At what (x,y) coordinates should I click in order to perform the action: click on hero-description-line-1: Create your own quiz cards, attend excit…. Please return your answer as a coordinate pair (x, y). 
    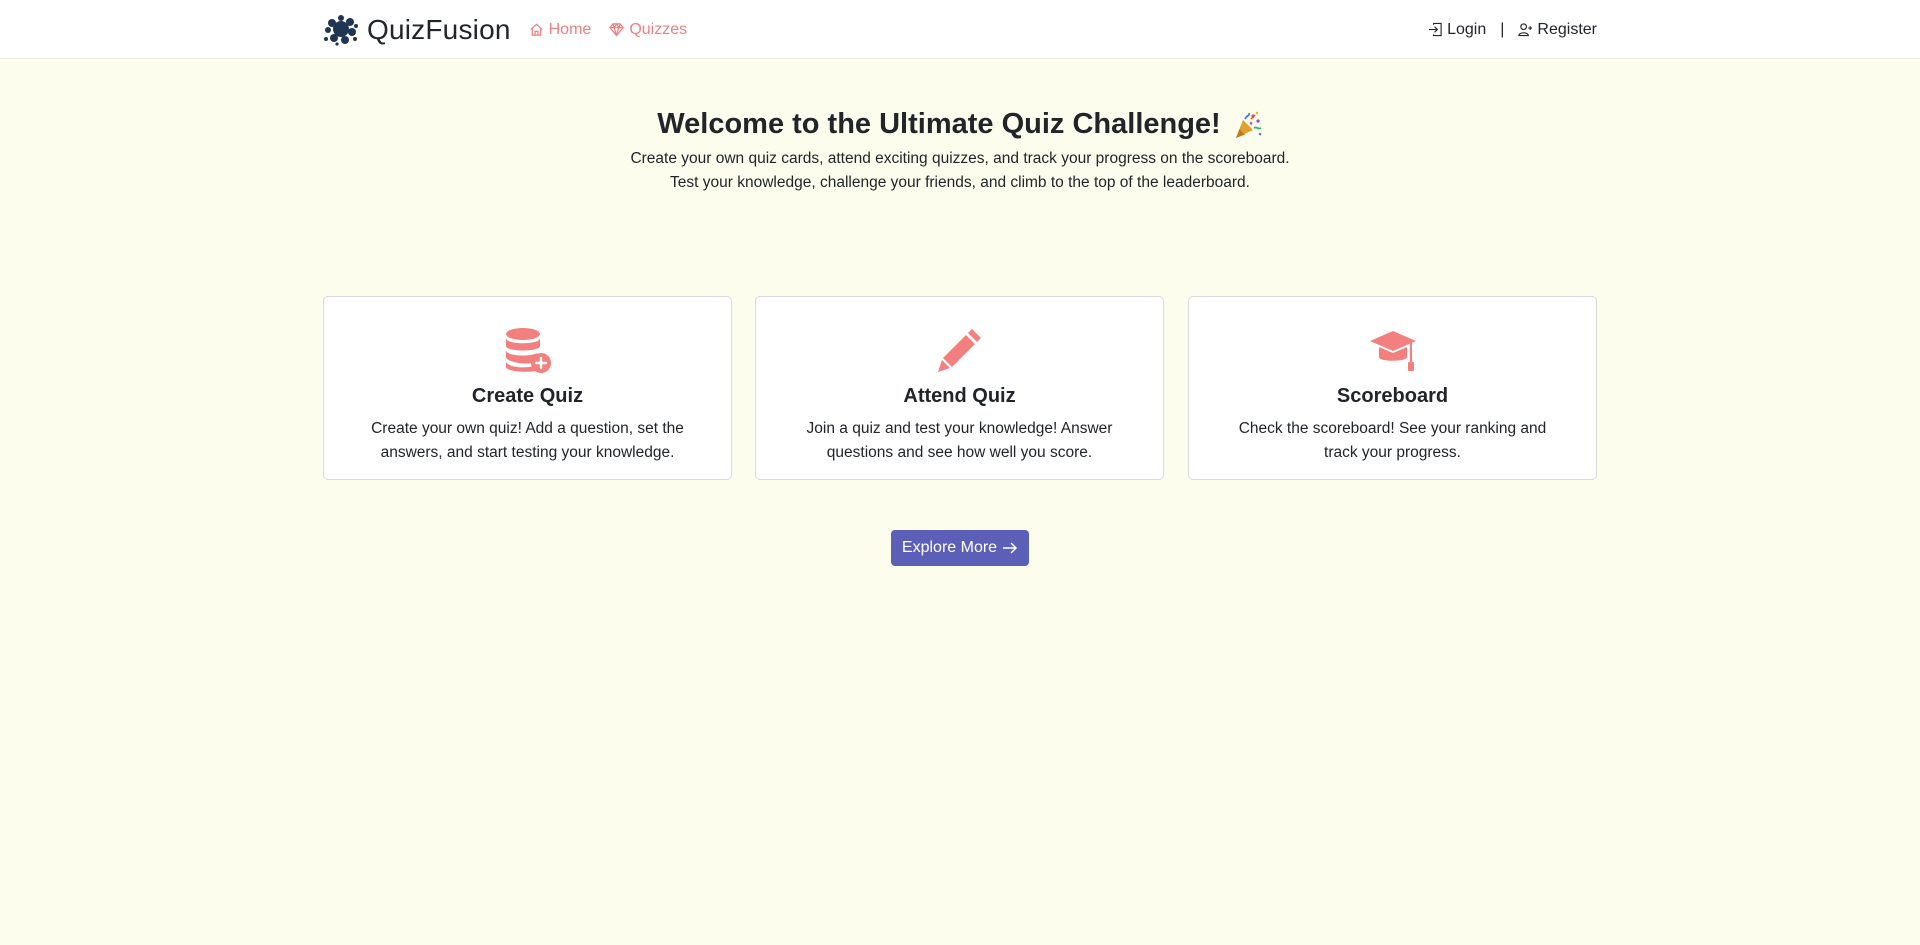
    Looking at the image, I should click on (960, 158).